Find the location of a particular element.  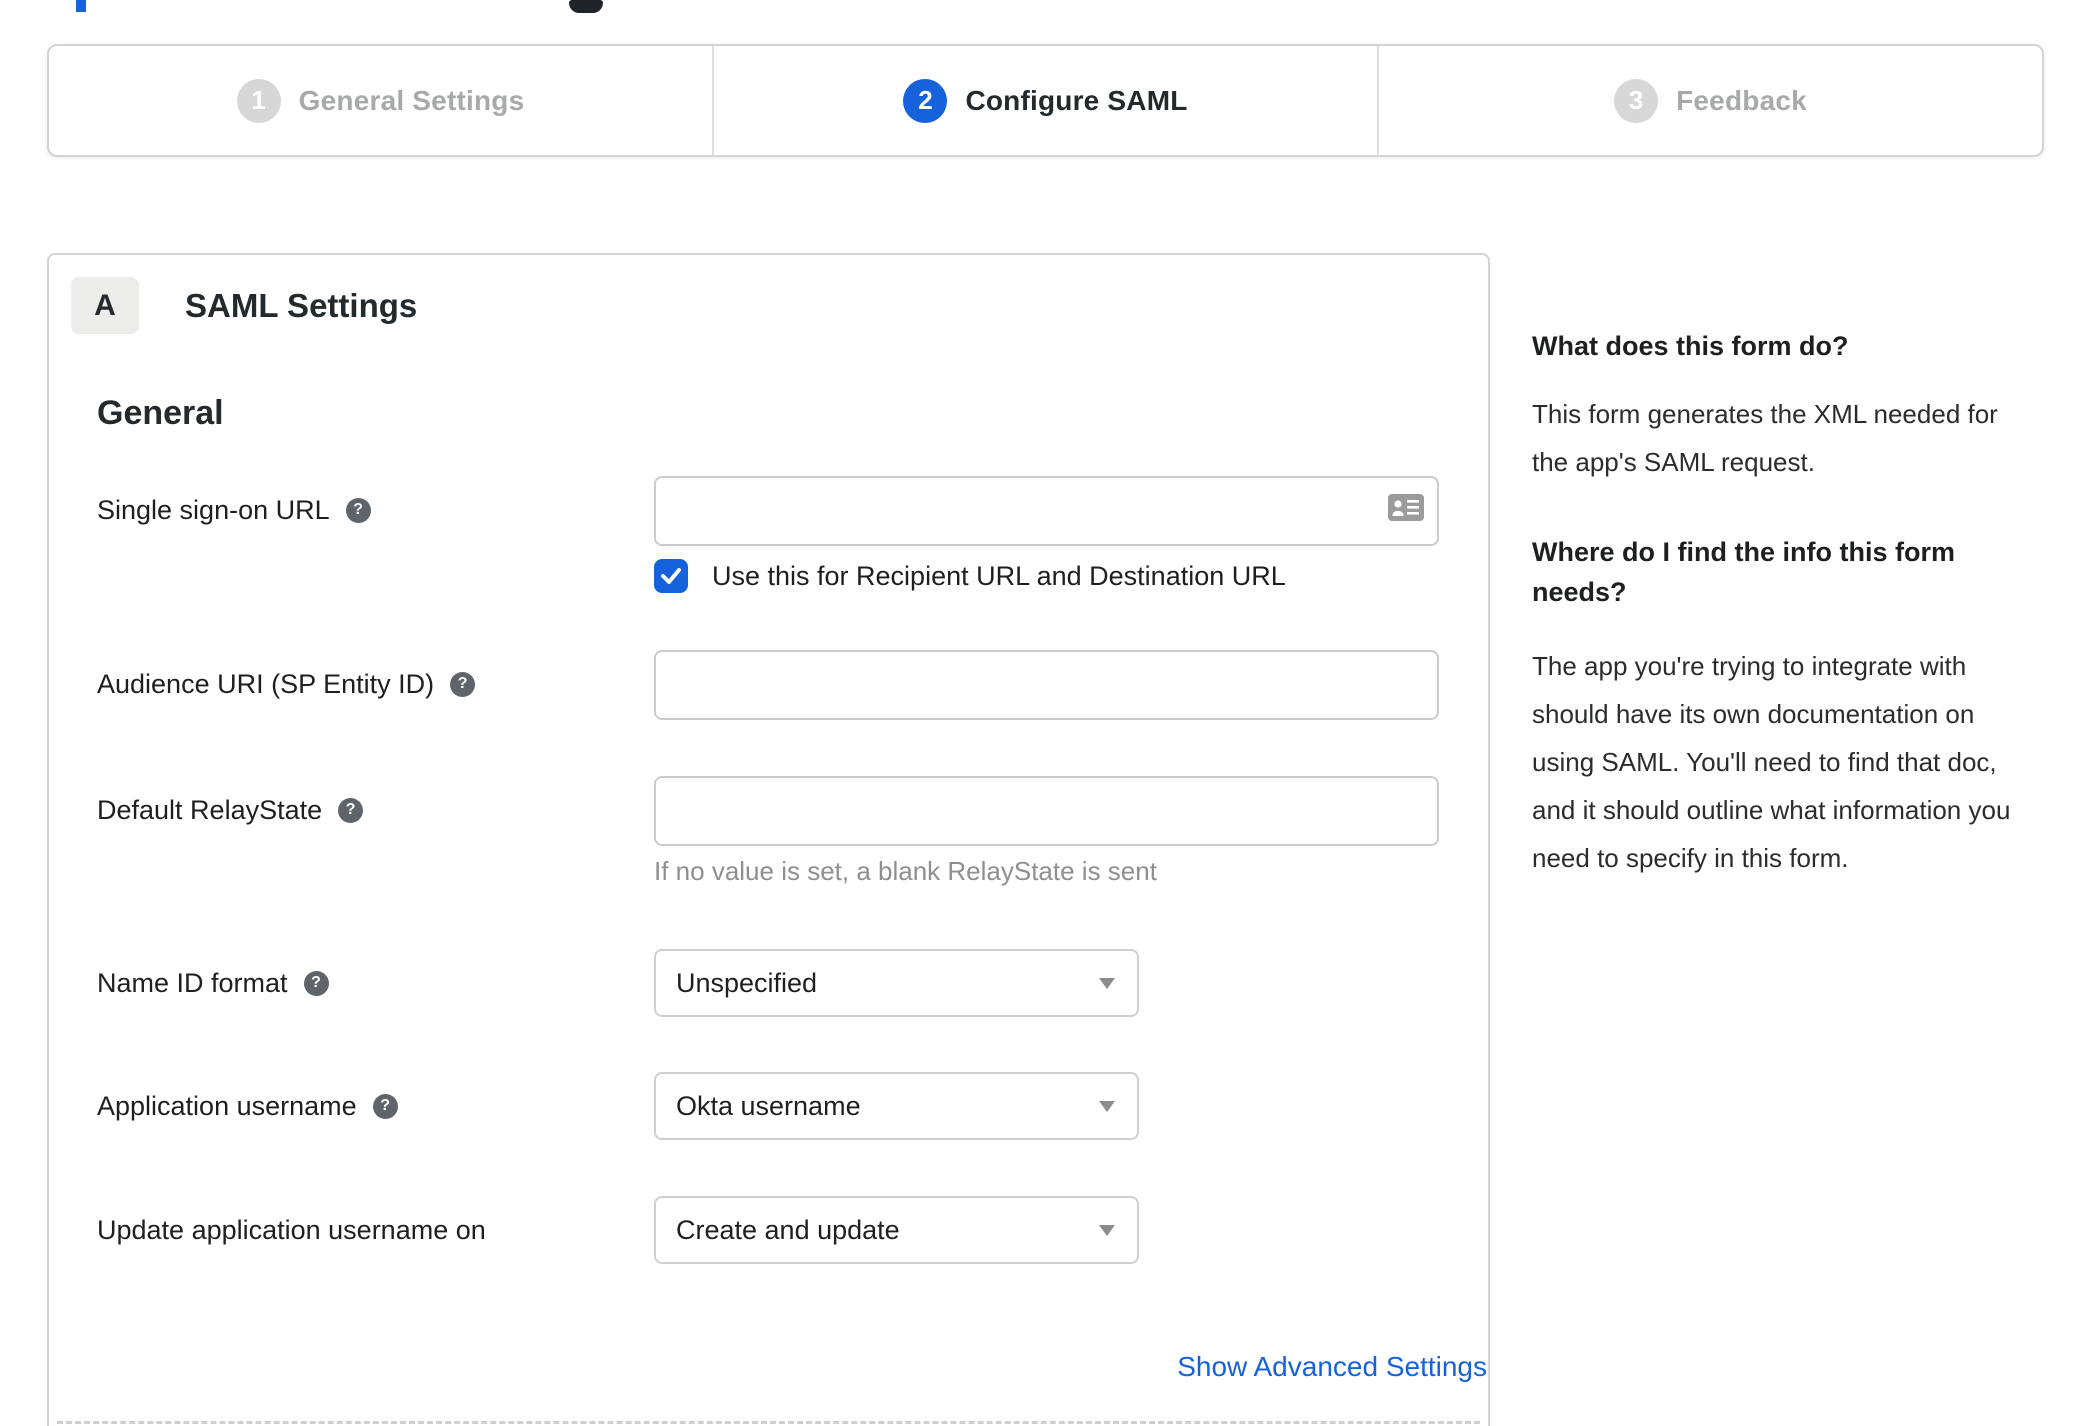

recipient-url-checkbox is located at coordinates (671, 576).